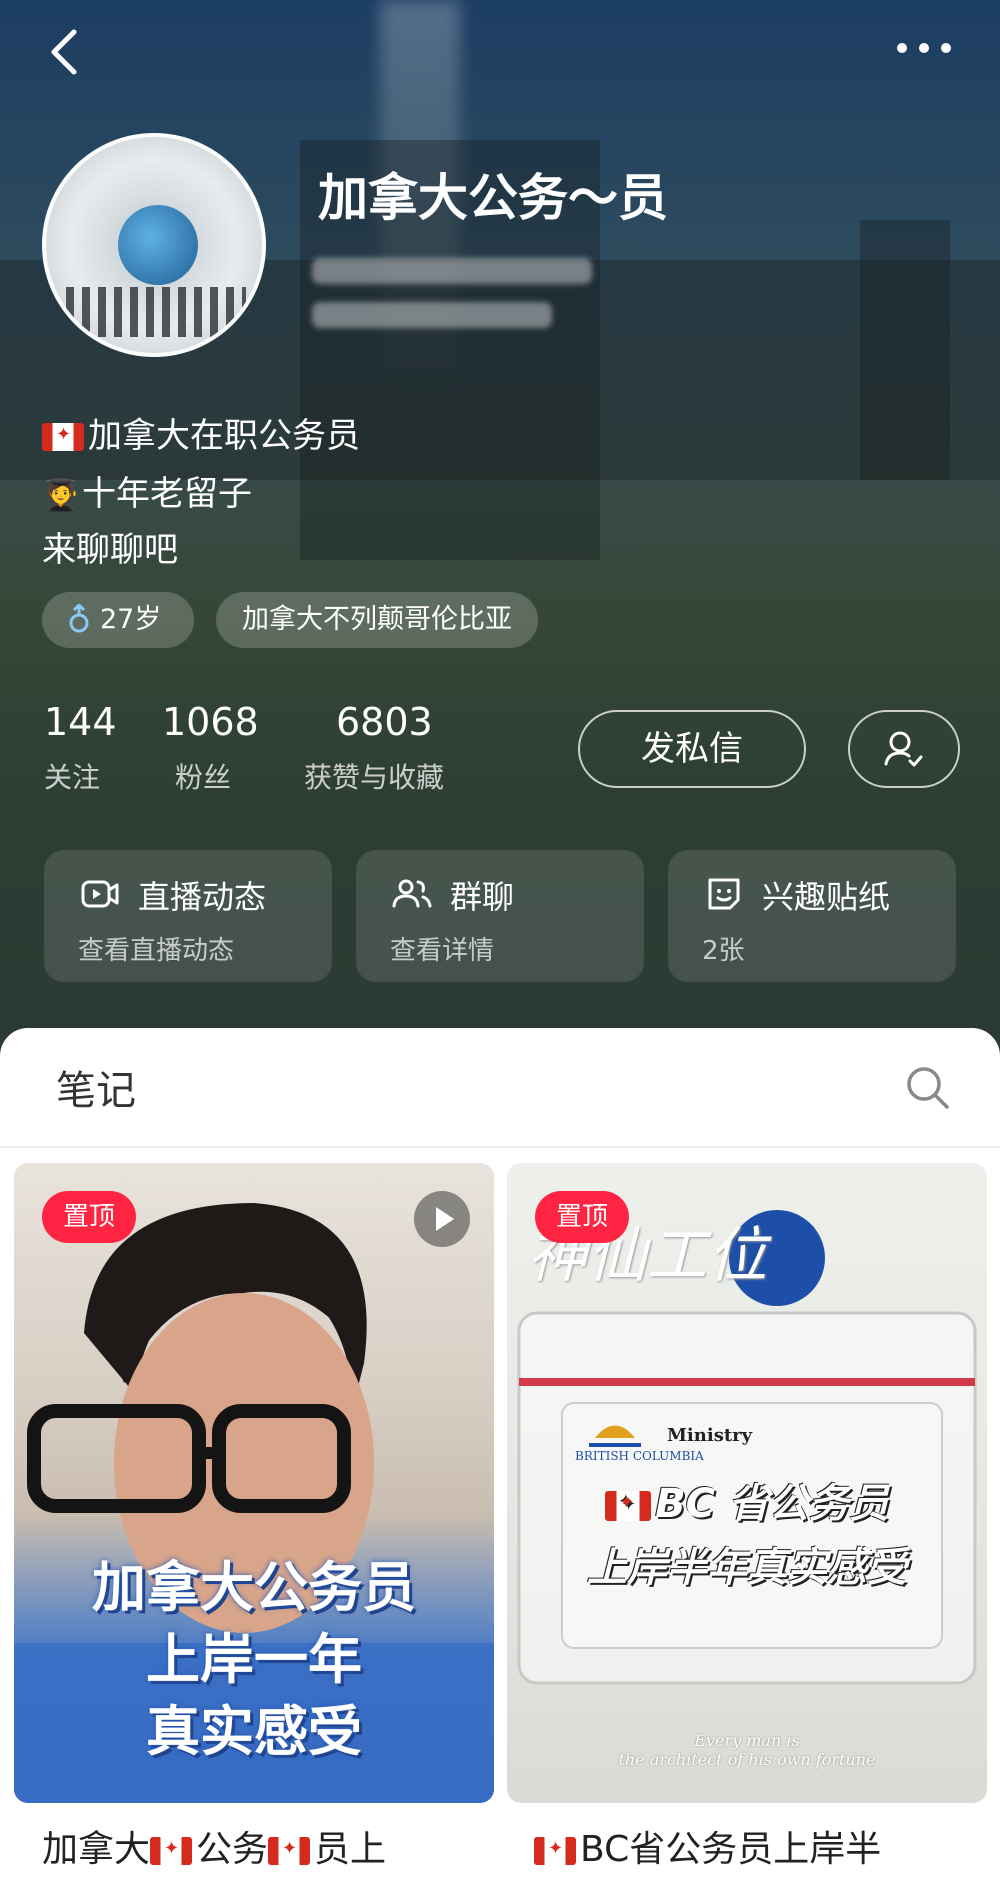 The height and width of the screenshot is (1898, 1000). I want to click on group-icon, so click(412, 893).